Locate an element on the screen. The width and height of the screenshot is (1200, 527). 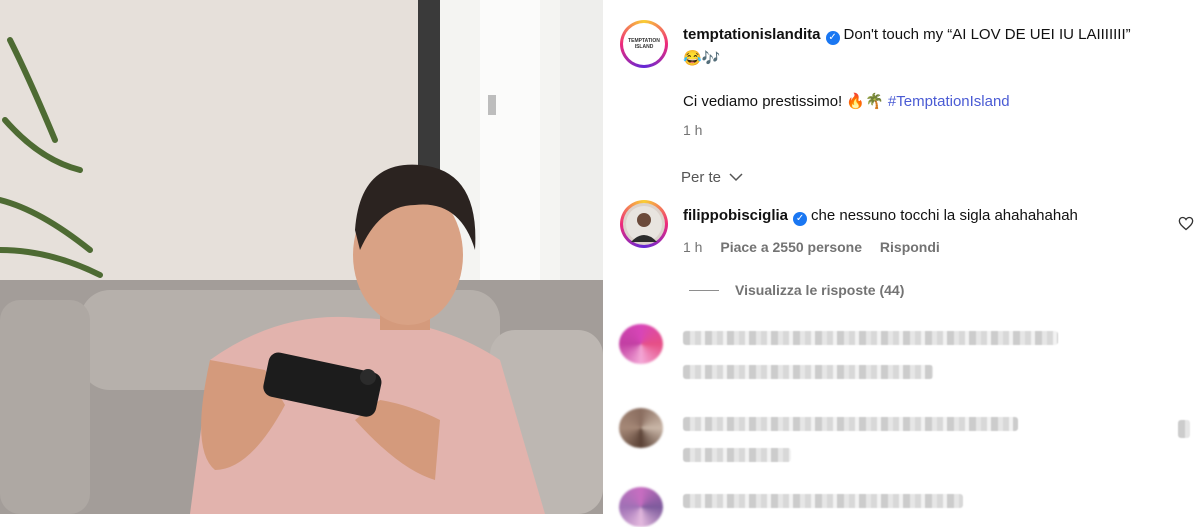
comment-meta: 1 h Piace a 2550 persone Rispondi is located at coordinates (811, 247).